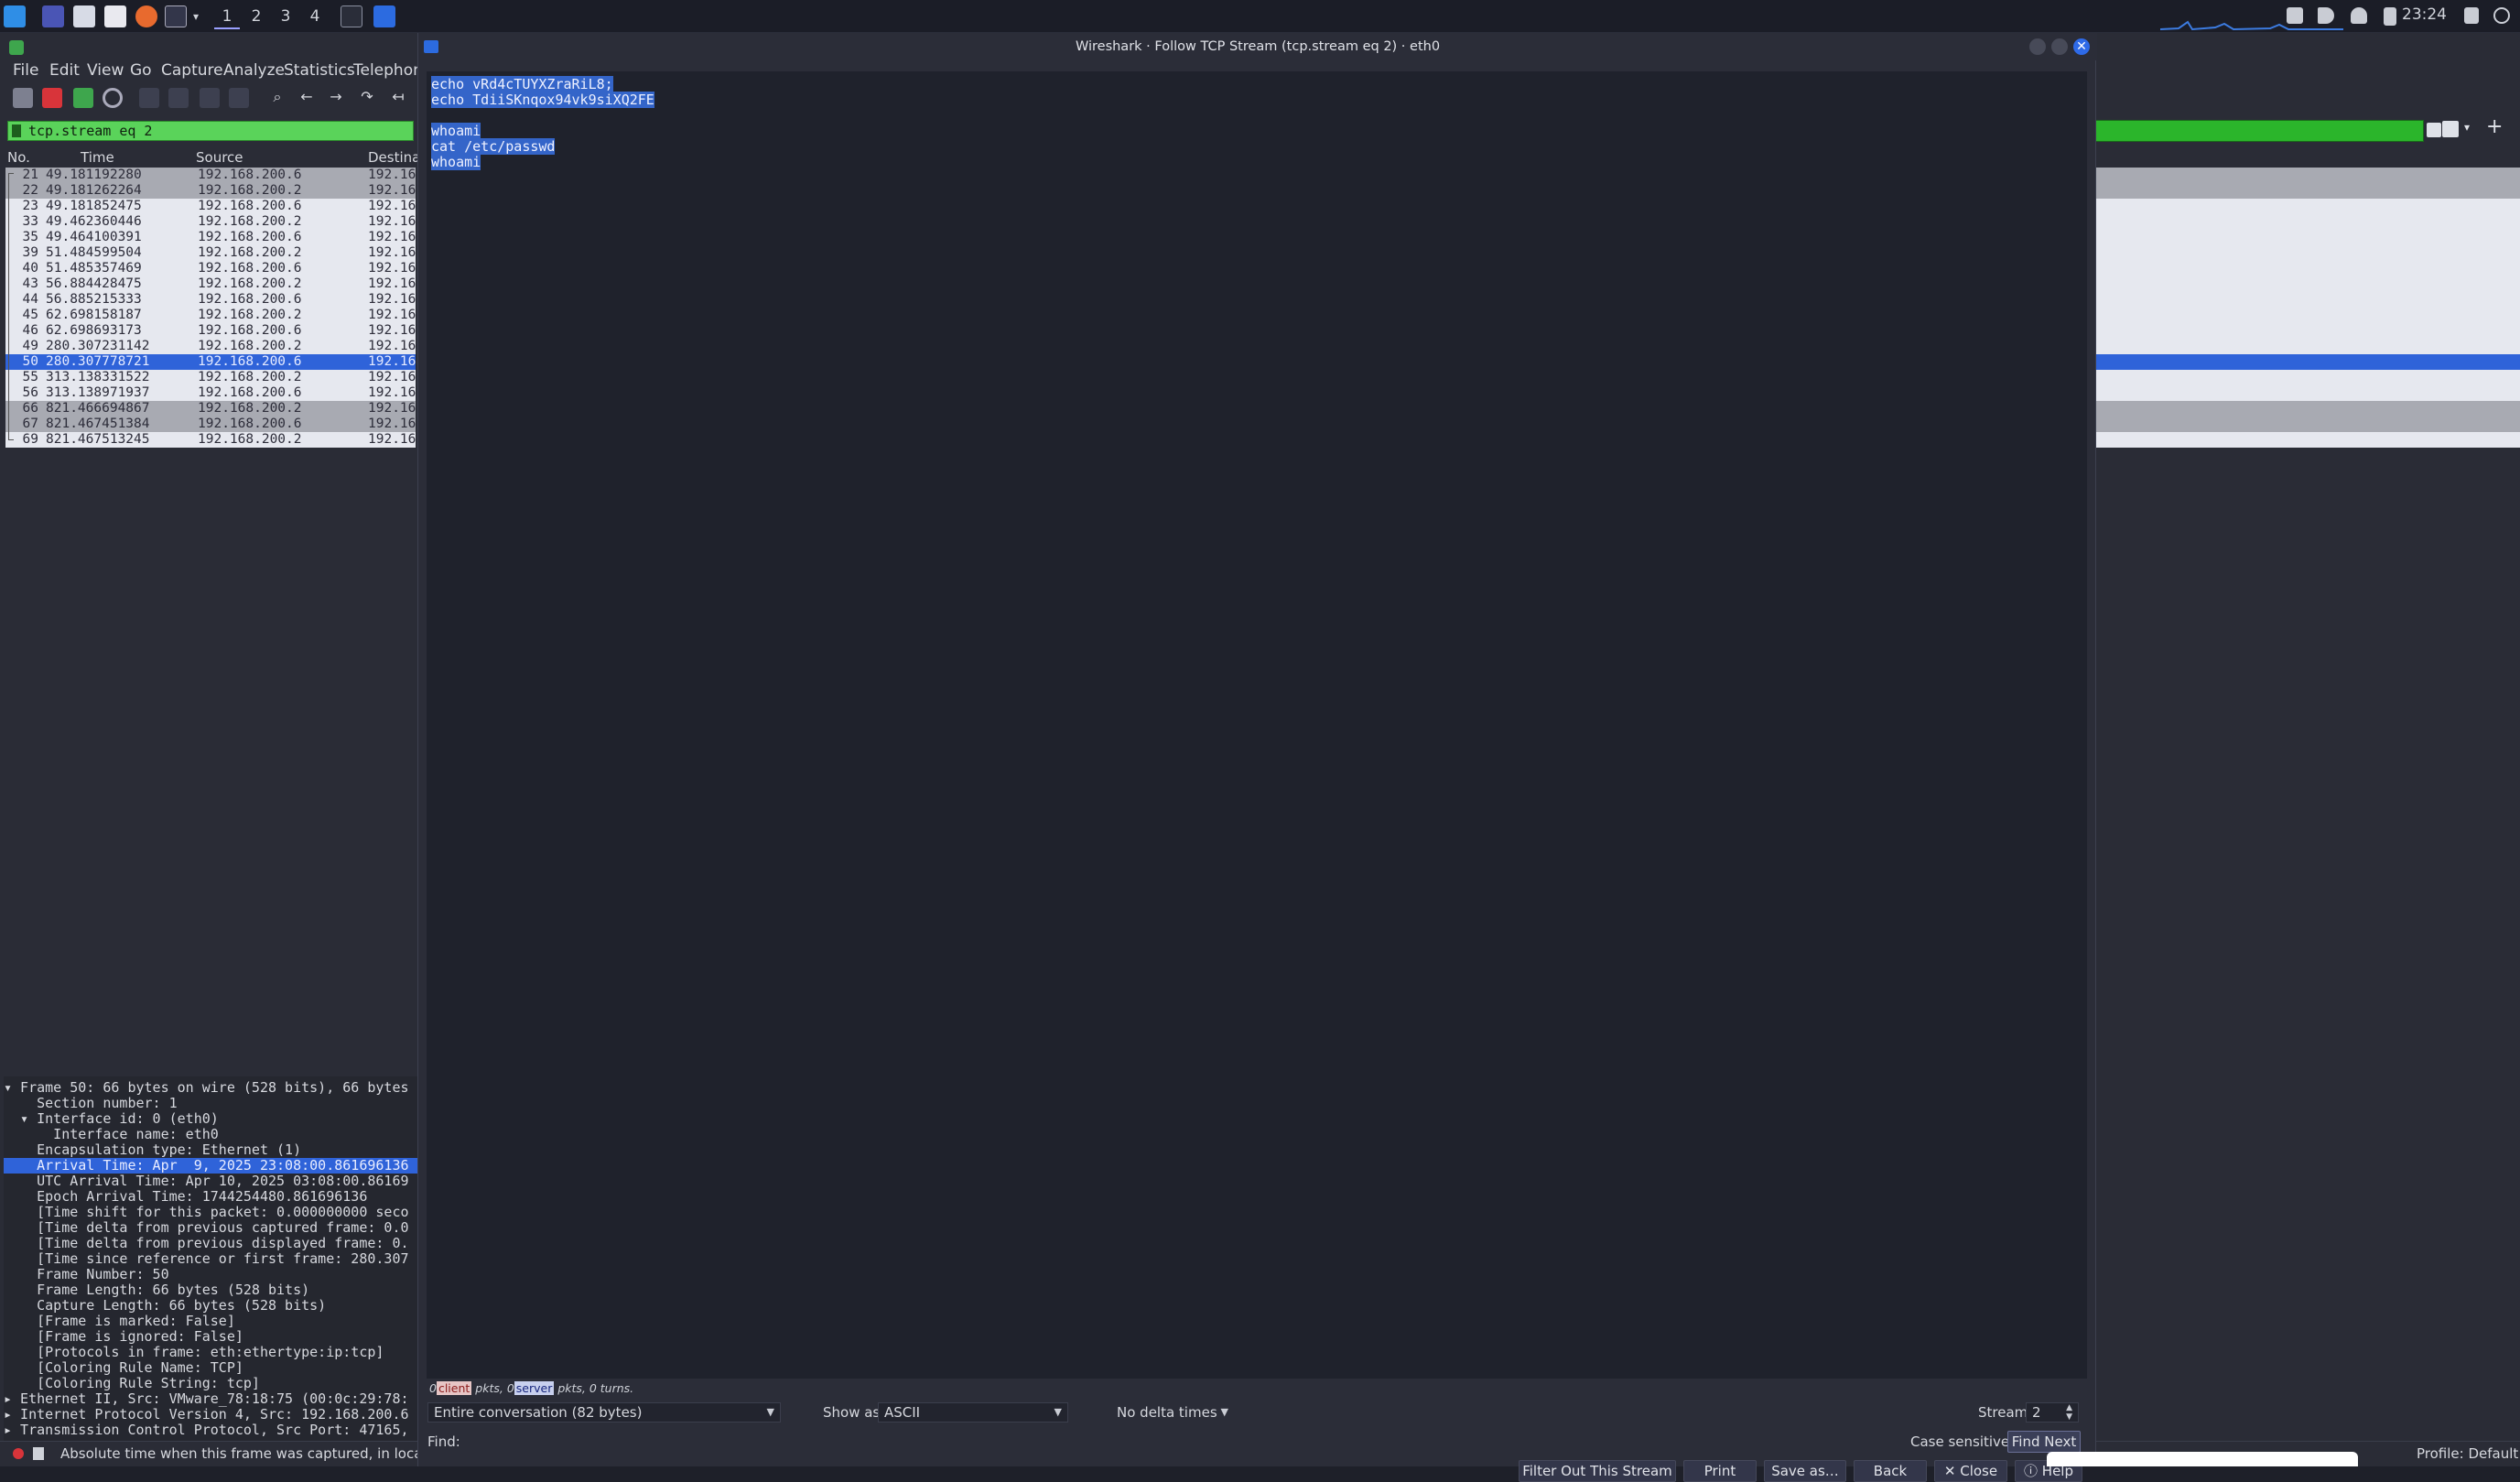 This screenshot has width=2520, height=1482. I want to click on profile-label: Profile: Default, so click(2467, 1453).